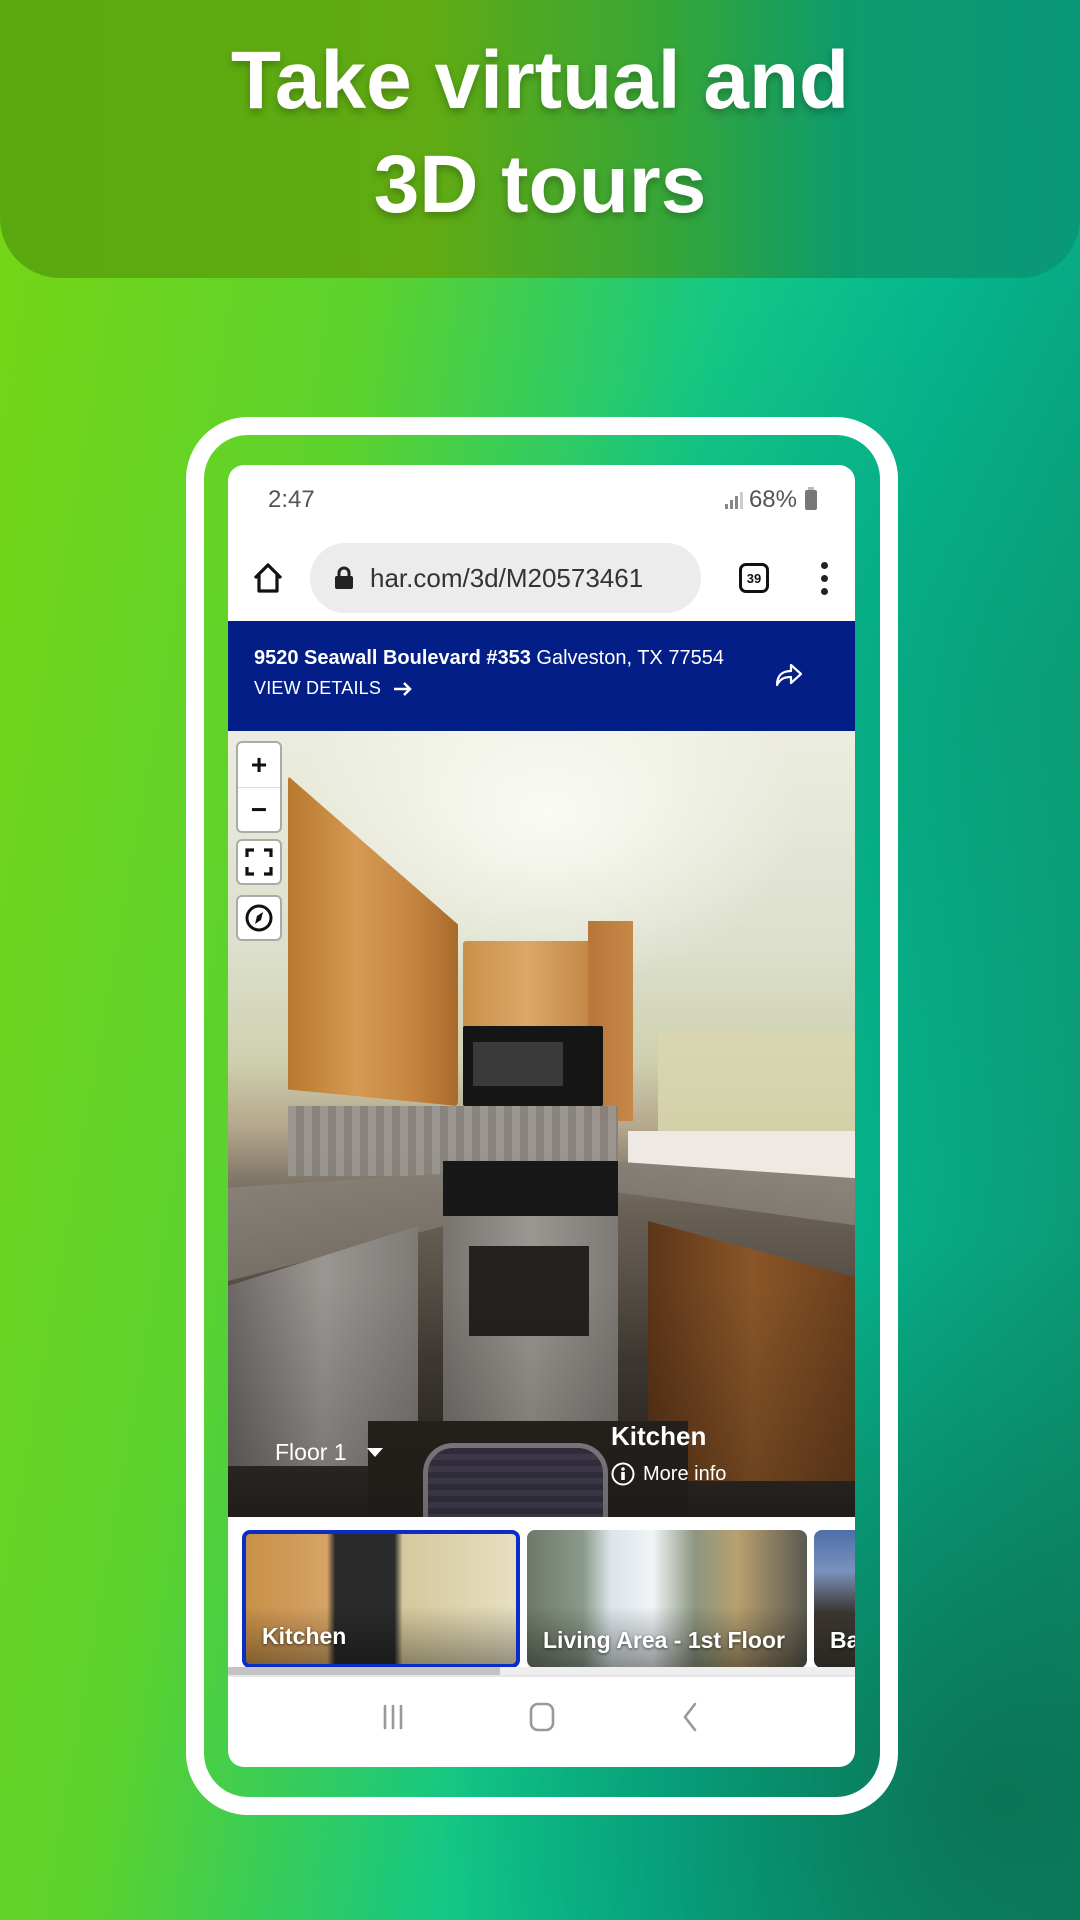 This screenshot has width=1080, height=1920. I want to click on share-icon, so click(789, 674).